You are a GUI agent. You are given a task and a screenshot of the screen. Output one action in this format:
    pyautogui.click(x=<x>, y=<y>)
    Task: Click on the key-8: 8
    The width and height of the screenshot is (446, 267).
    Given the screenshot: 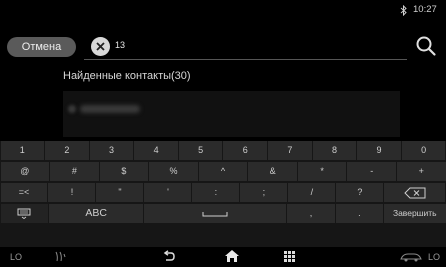 What is the action you would take?
    pyautogui.click(x=334, y=150)
    